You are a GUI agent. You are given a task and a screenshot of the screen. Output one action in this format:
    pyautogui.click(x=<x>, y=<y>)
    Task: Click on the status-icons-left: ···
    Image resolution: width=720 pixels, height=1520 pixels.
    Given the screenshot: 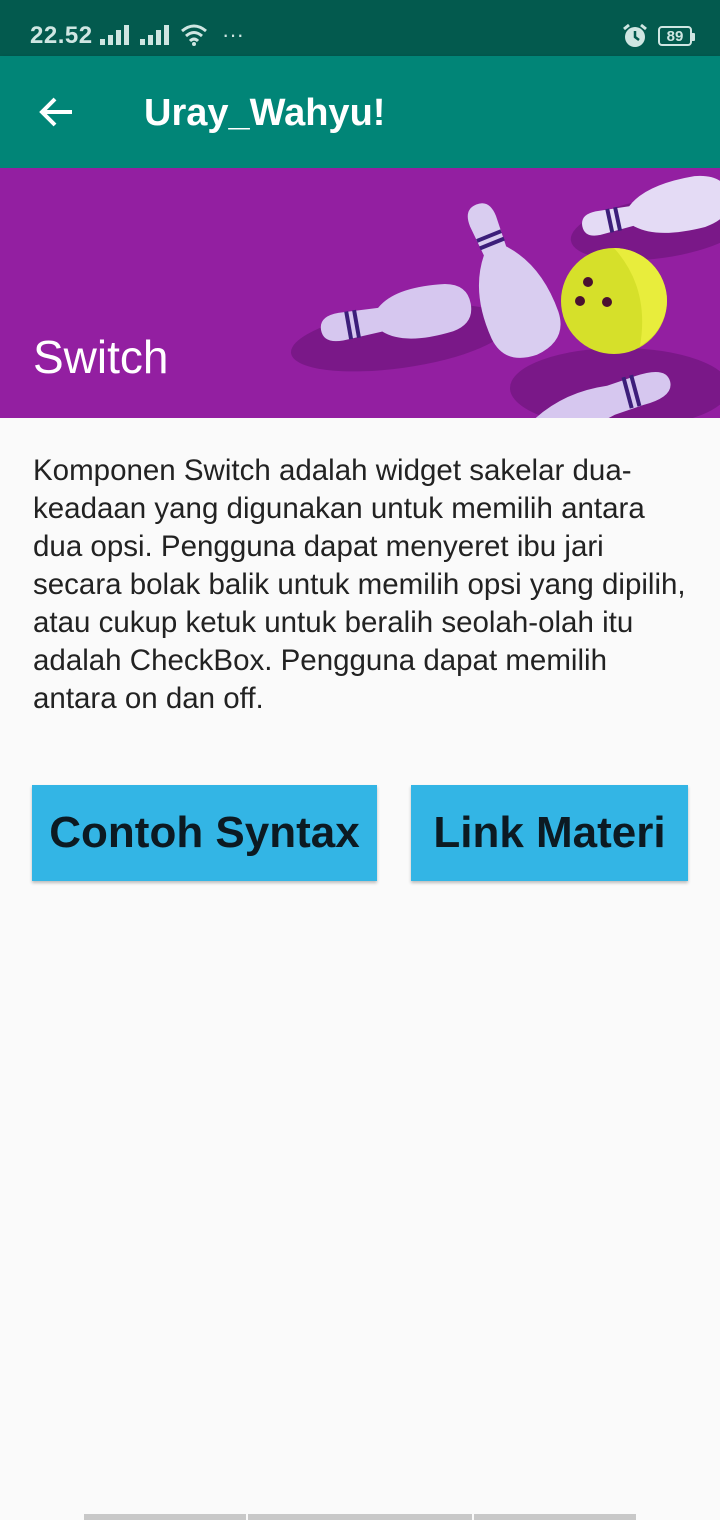 What is the action you would take?
    pyautogui.click(x=172, y=35)
    